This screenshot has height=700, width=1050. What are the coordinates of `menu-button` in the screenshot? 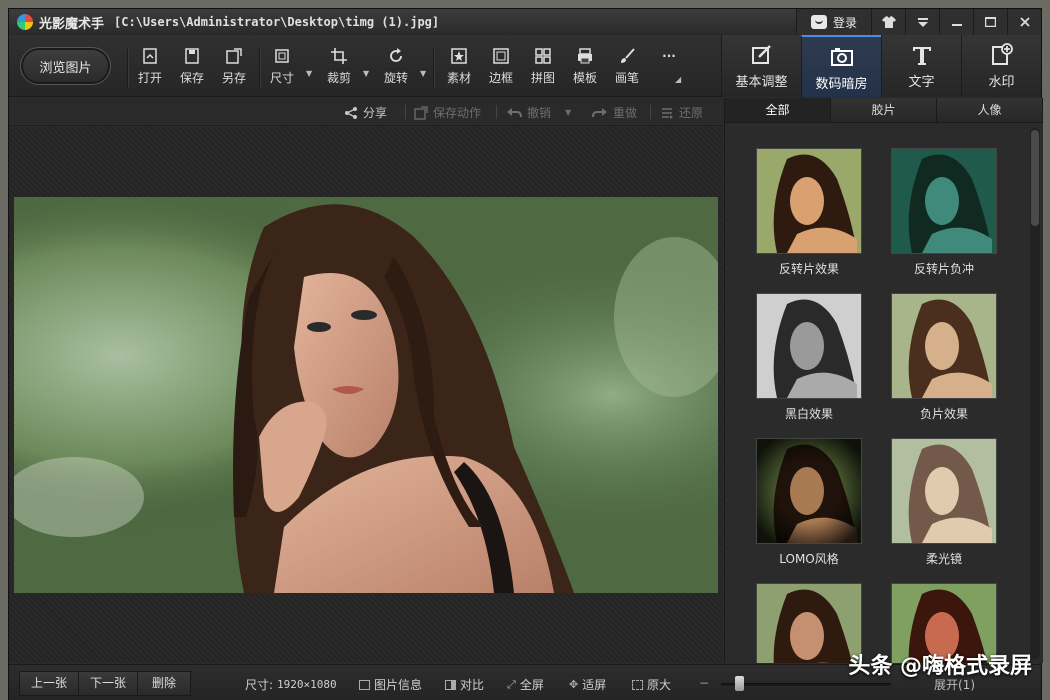 It's located at (922, 22).